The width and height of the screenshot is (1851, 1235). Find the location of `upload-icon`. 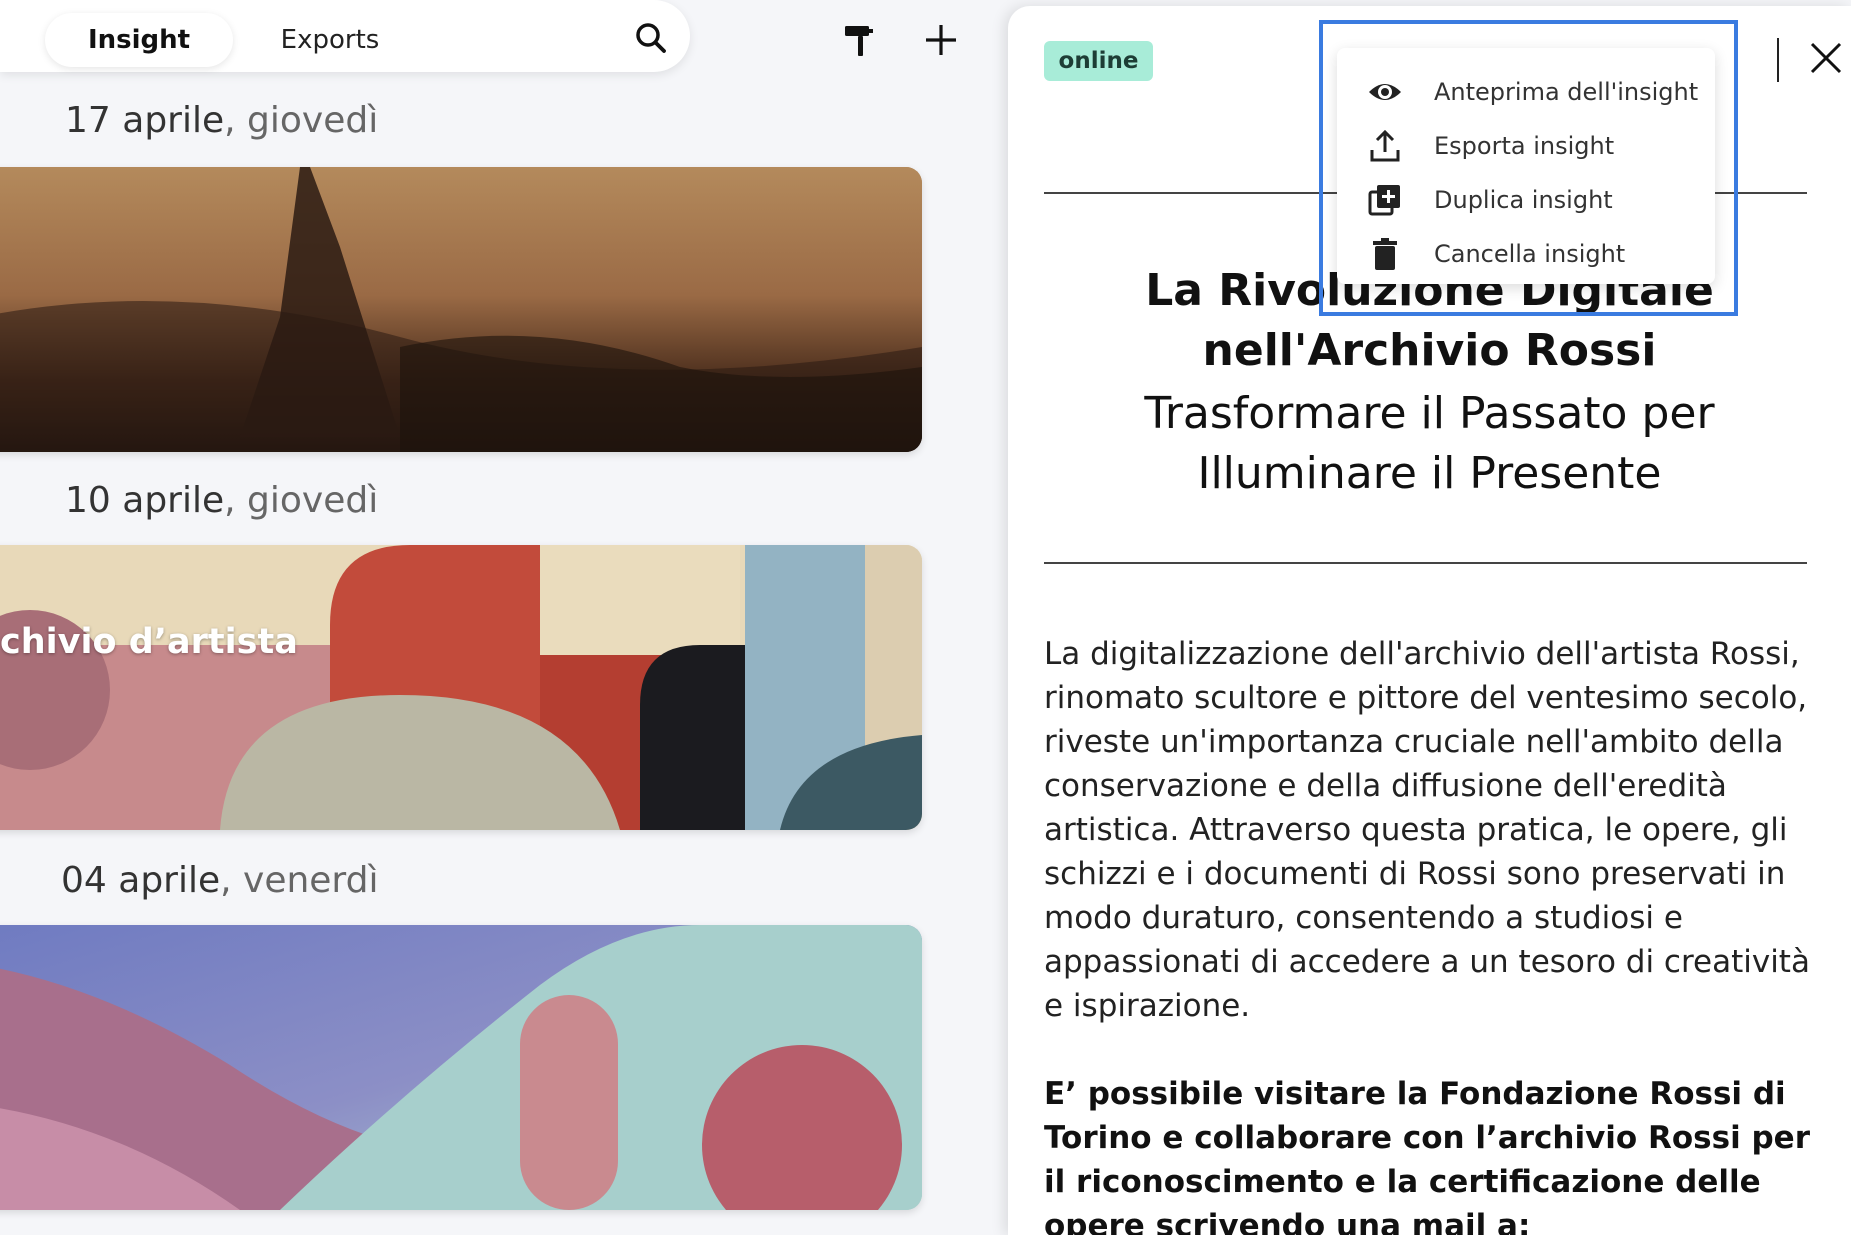

upload-icon is located at coordinates (1385, 146).